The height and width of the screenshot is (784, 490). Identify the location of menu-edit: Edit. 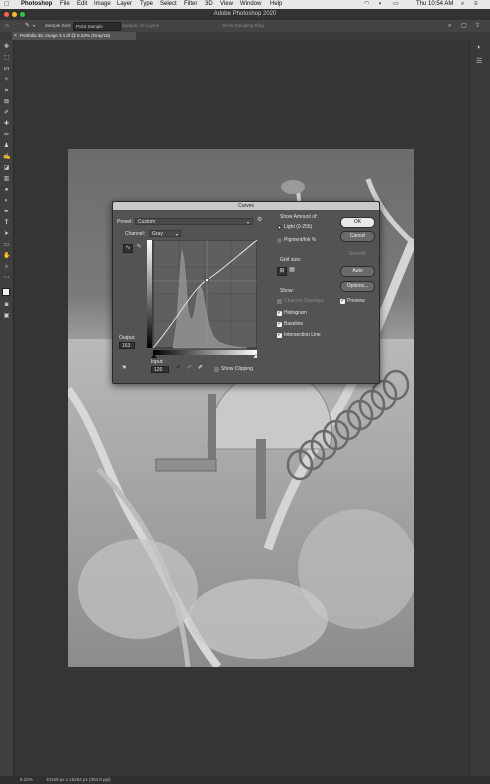
(82, 4).